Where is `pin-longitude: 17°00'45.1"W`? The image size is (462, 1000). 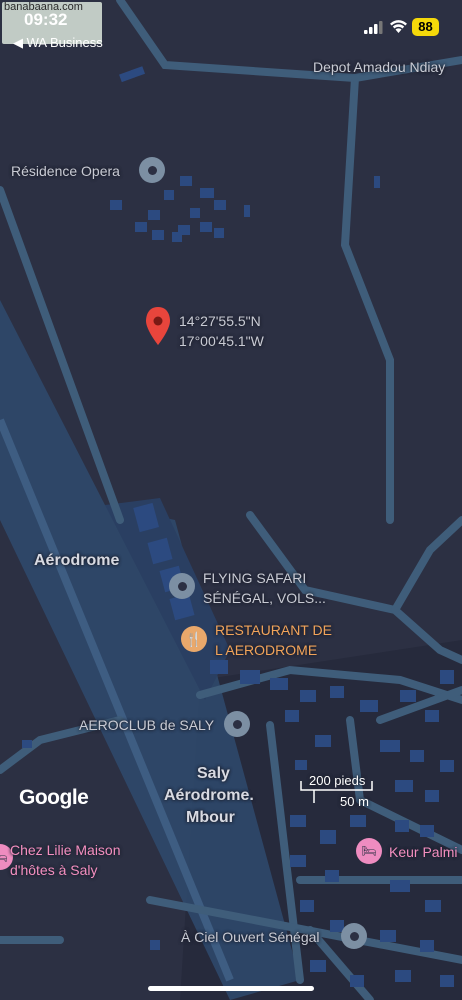 pin-longitude: 17°00'45.1"W is located at coordinates (221, 341).